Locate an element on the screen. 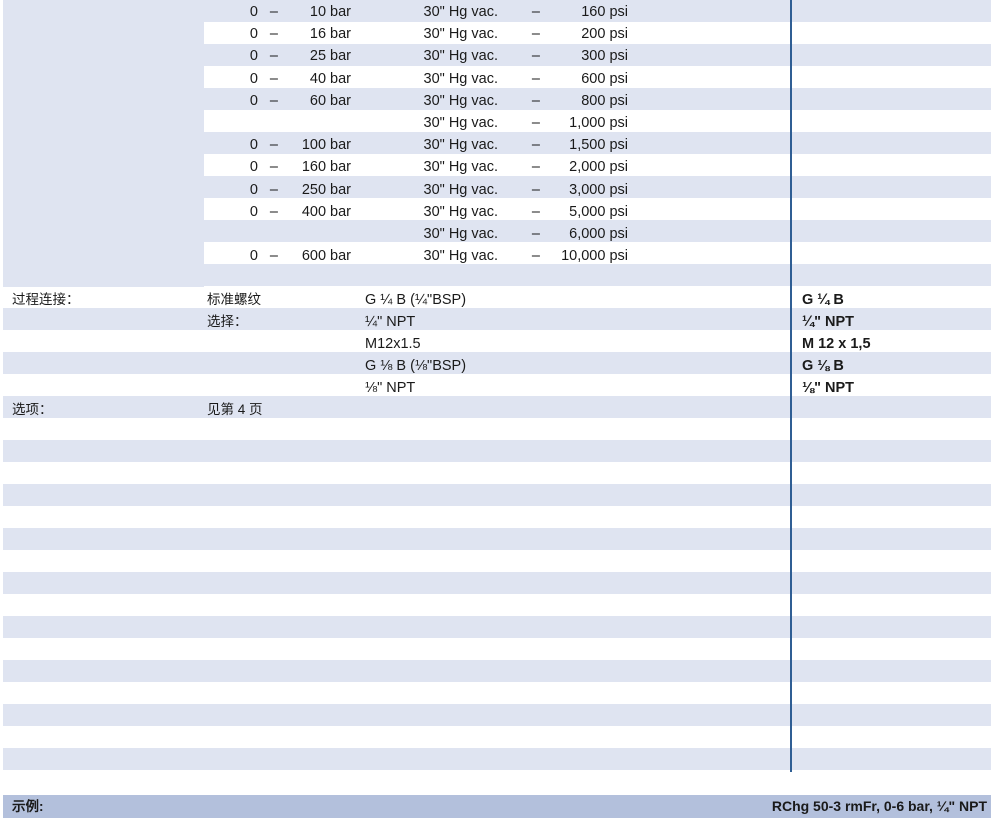 Image resolution: width=991 pixels, height=822 pixels. options-value: 见第 4 页 is located at coordinates (235, 409).